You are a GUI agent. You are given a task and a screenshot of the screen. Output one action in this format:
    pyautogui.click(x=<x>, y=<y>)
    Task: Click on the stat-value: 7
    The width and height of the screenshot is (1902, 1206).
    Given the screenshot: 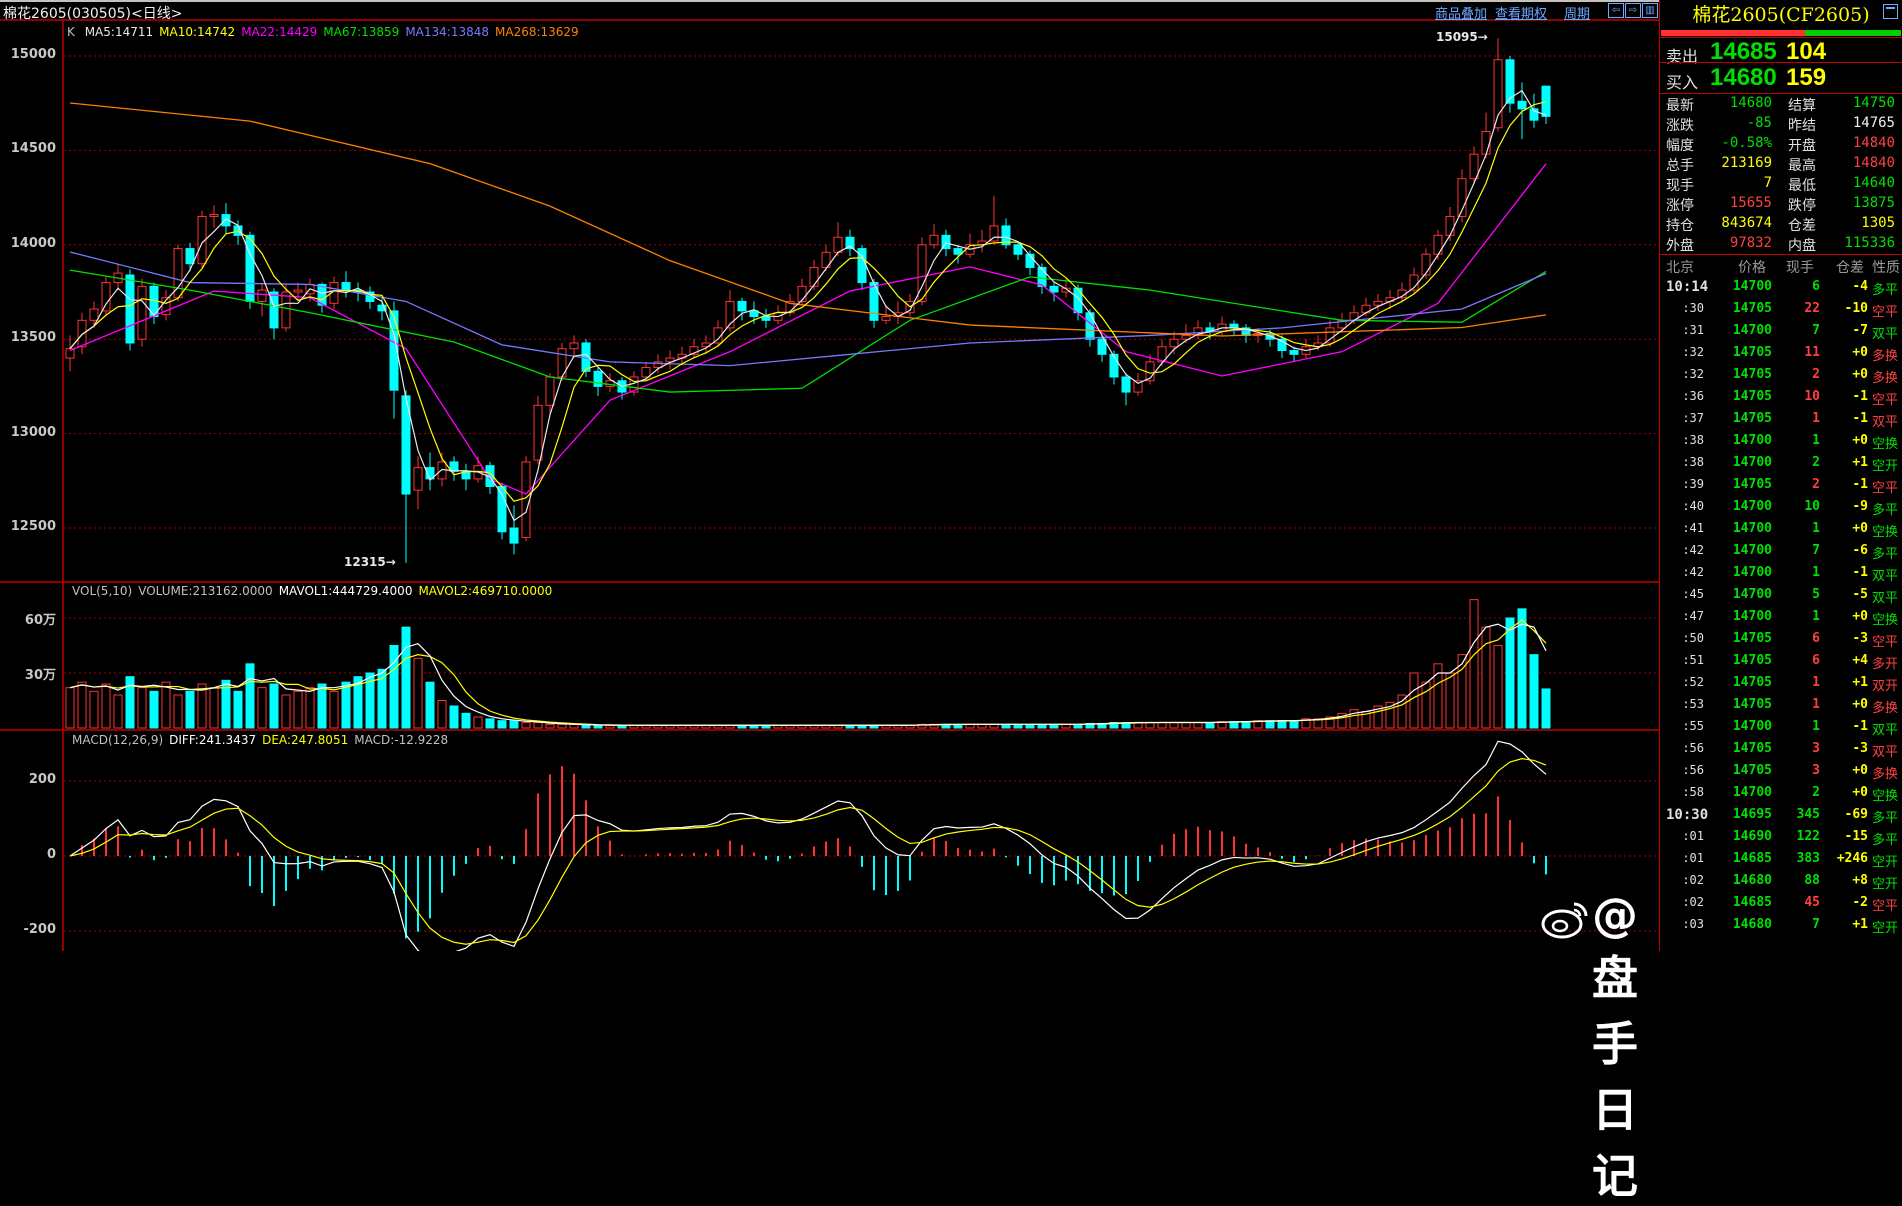 What is the action you would take?
    pyautogui.click(x=1767, y=183)
    